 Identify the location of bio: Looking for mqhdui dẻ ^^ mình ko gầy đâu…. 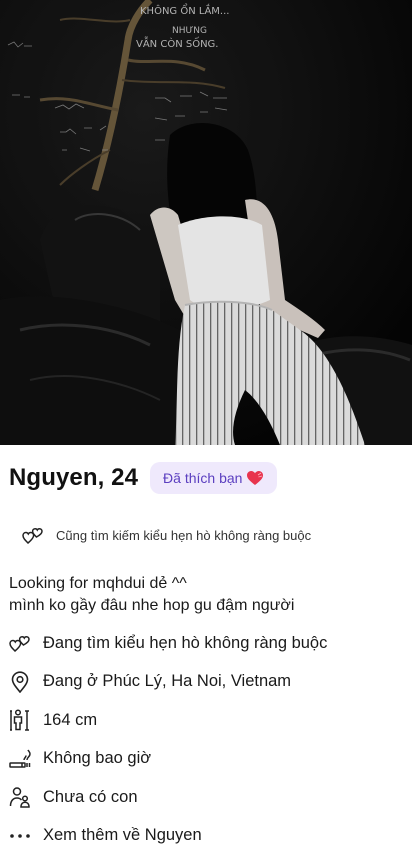
(206, 595).